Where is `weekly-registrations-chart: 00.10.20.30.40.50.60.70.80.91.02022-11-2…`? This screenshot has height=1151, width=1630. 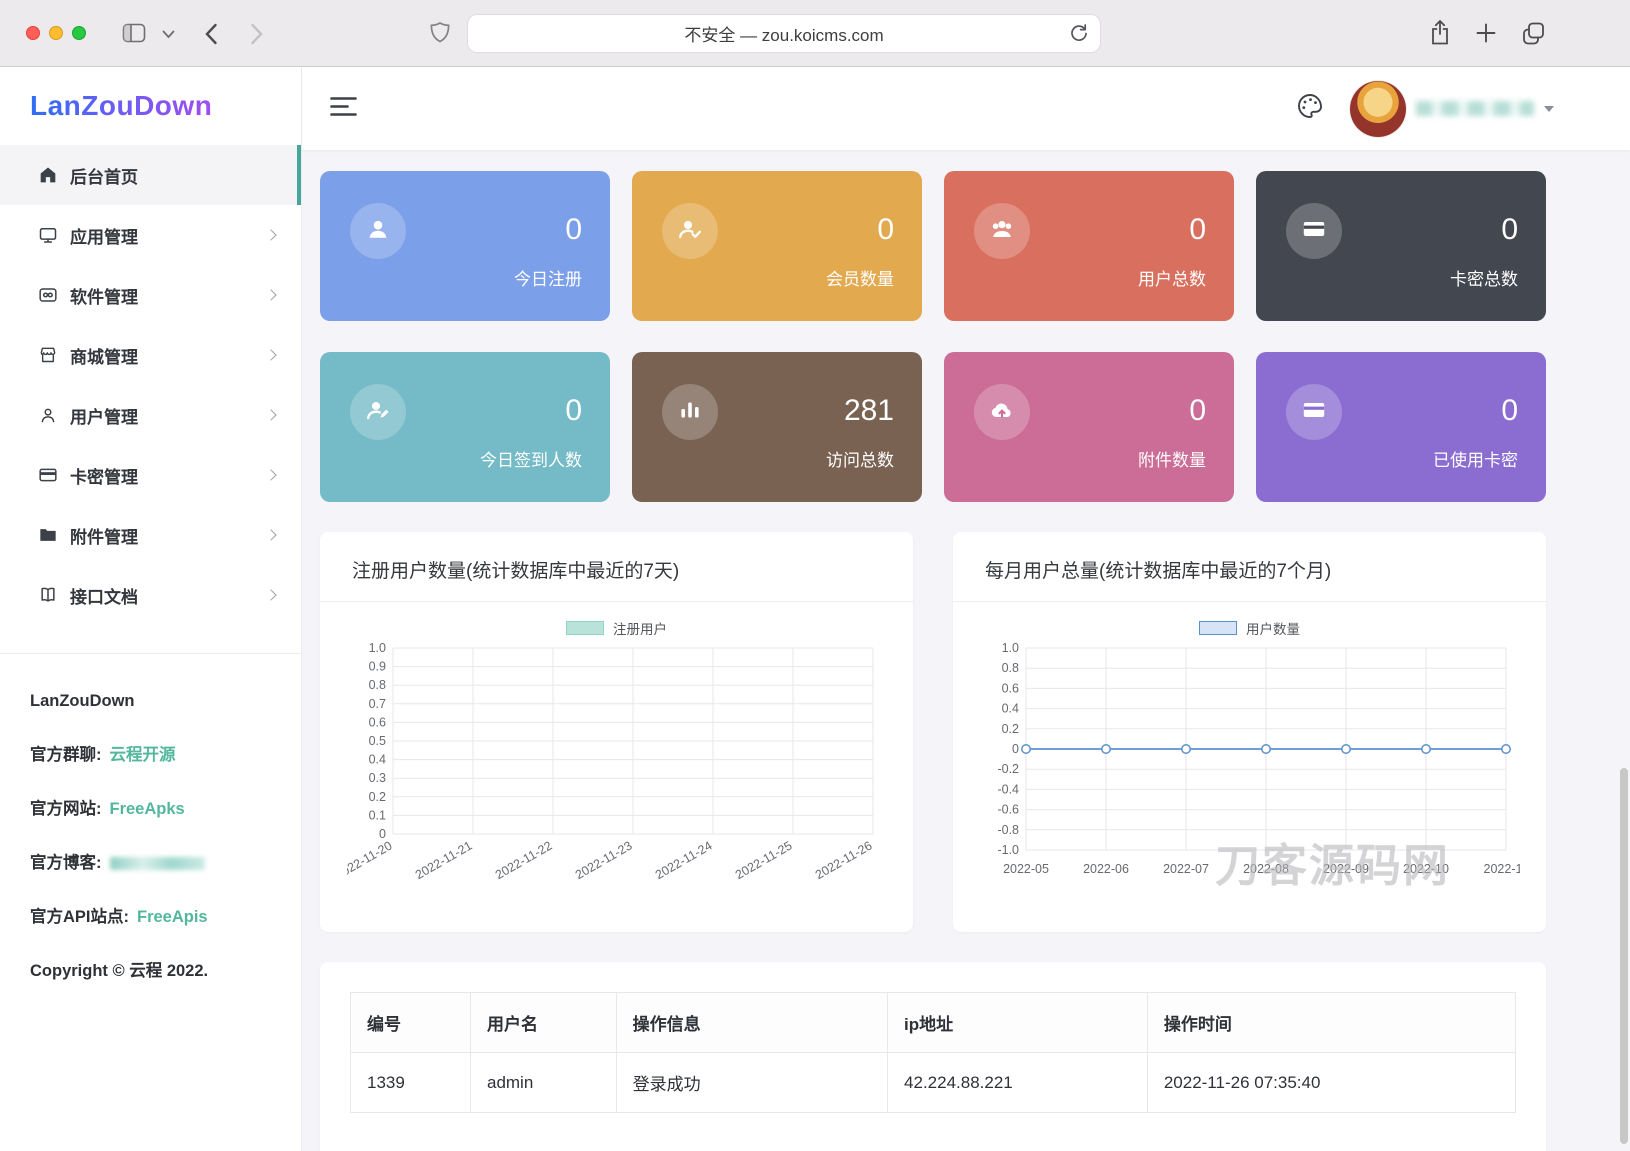
weekly-registrations-chart: 00.10.20.30.40.50.60.70.80.91.02022-11-2… is located at coordinates (611, 761).